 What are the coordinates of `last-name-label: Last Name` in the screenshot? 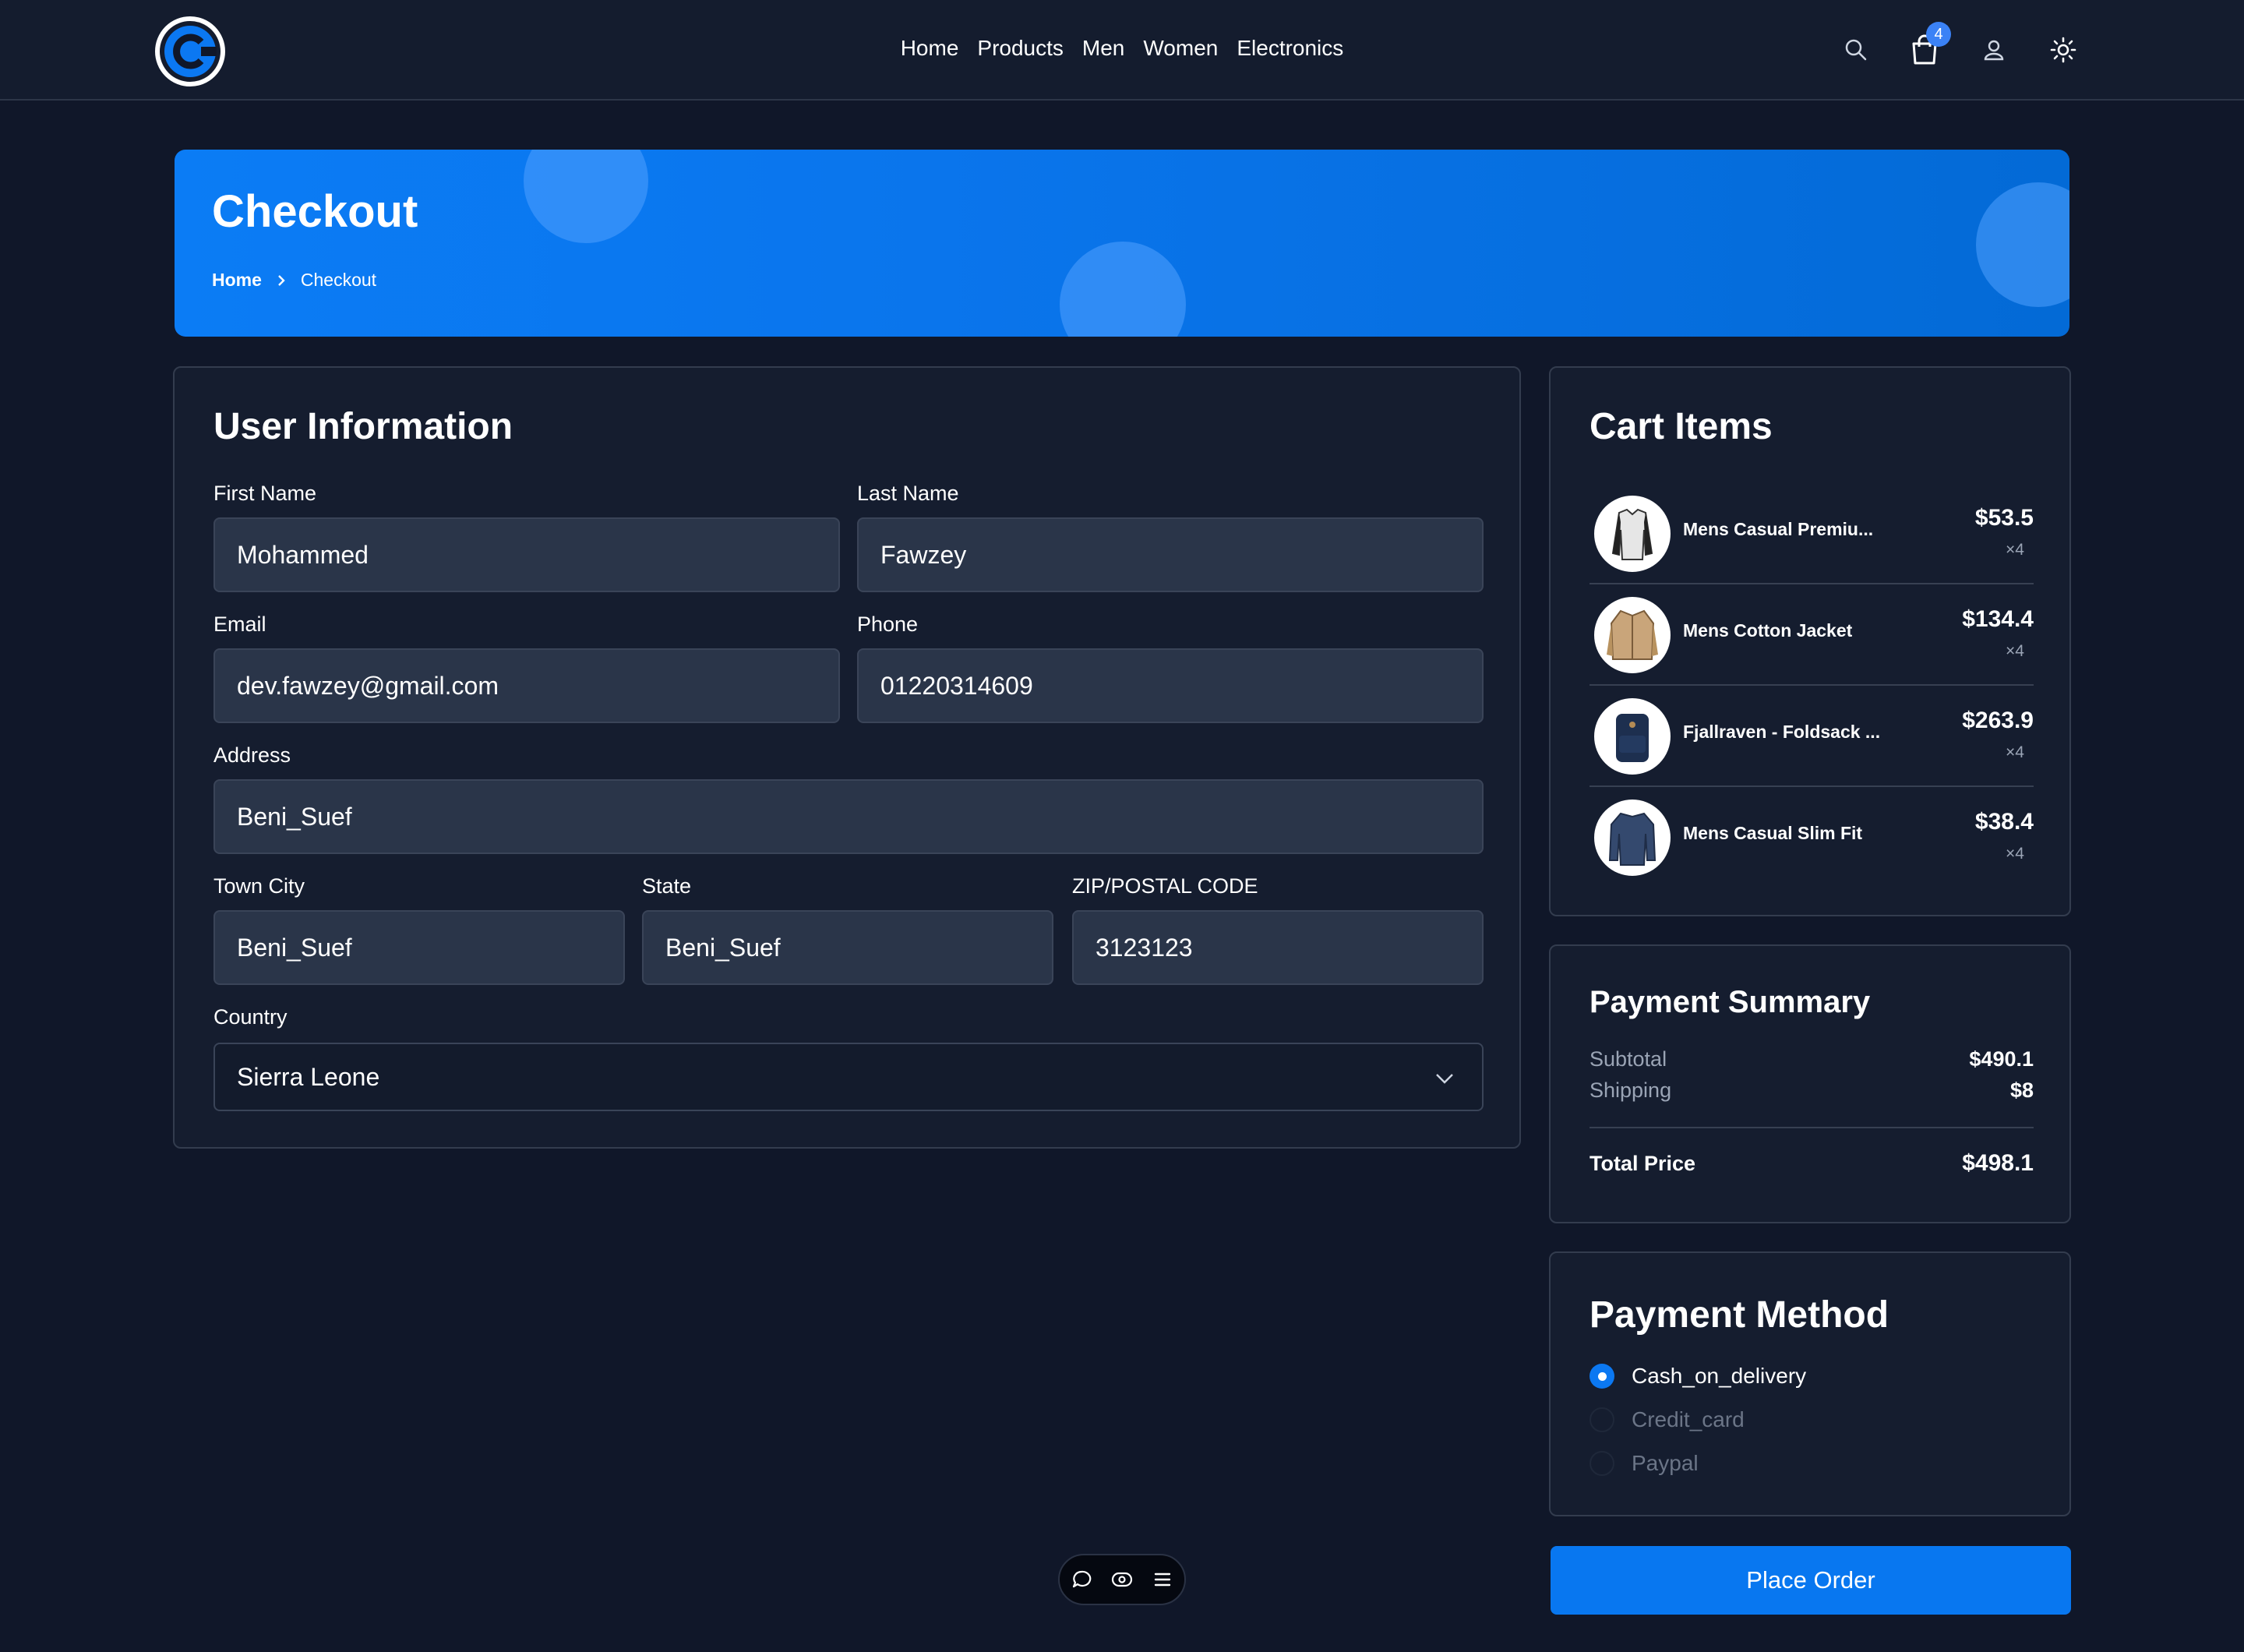 It's located at (908, 494).